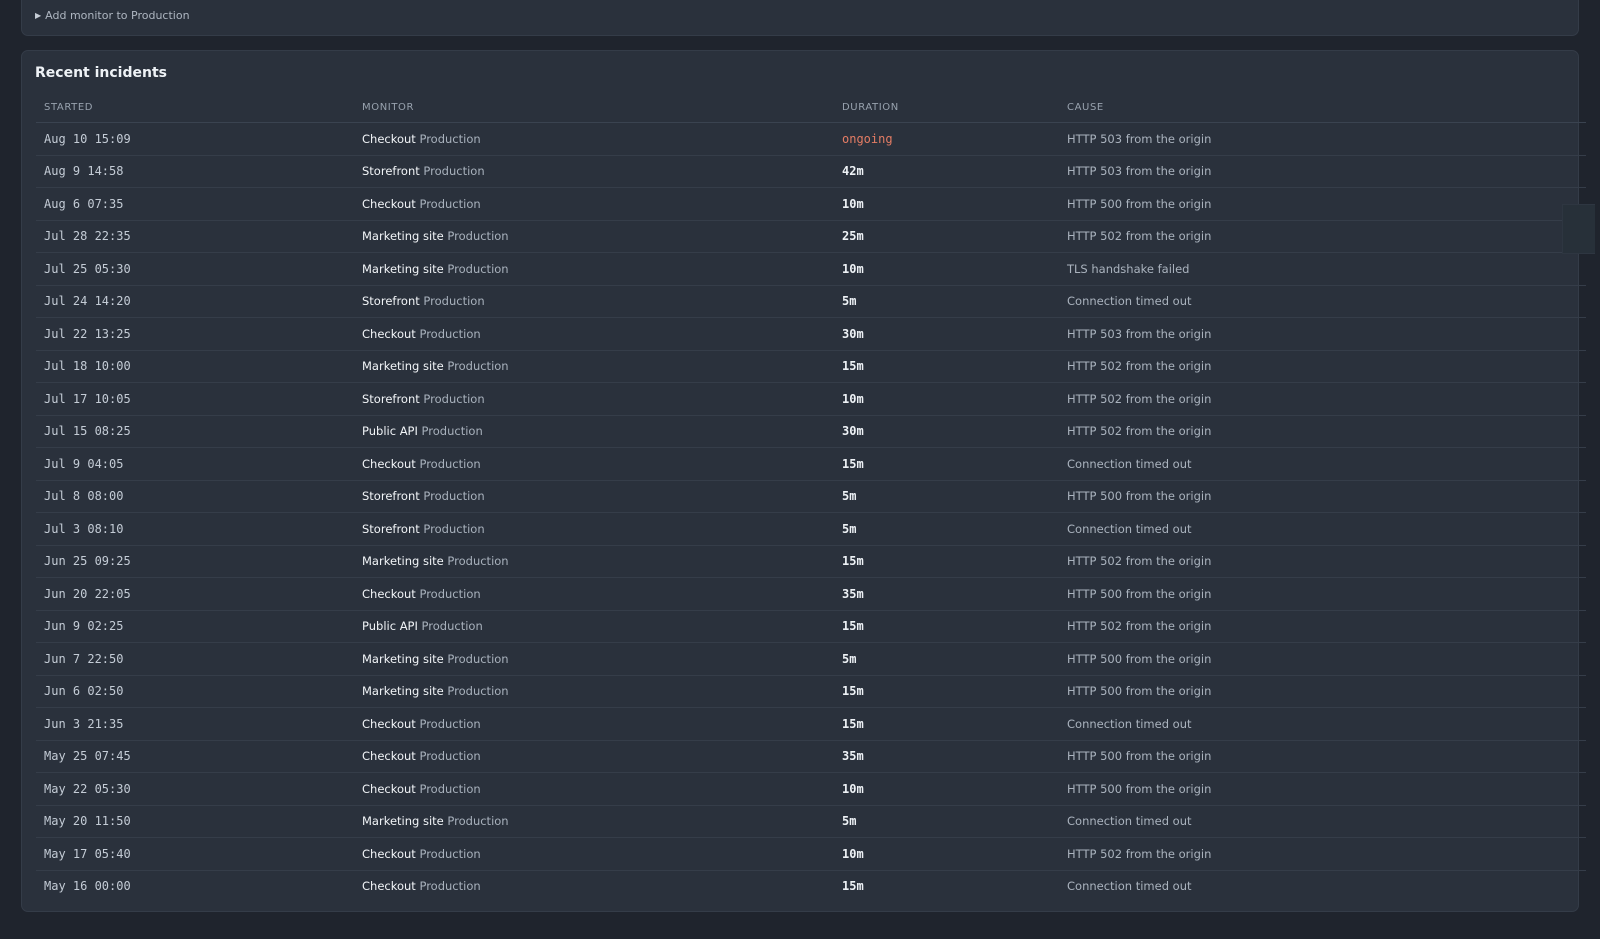  What do you see at coordinates (1322, 269) in the screenshot?
I see `incident-cause: TLS handshake failed` at bounding box center [1322, 269].